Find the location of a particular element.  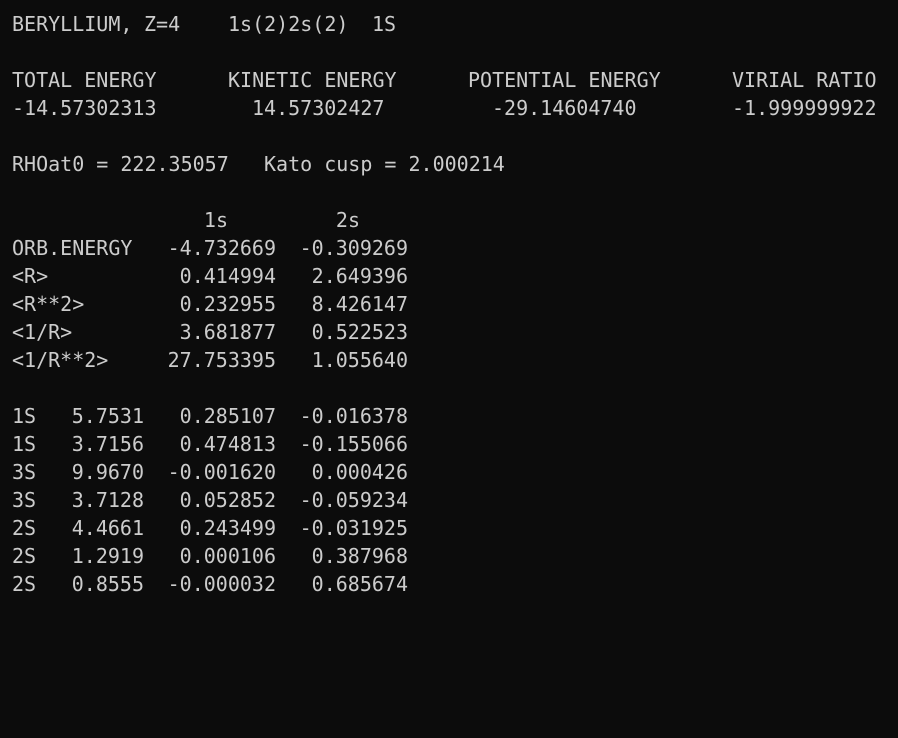

basis-coefficient-2s: -0.031925 is located at coordinates (353, 528).